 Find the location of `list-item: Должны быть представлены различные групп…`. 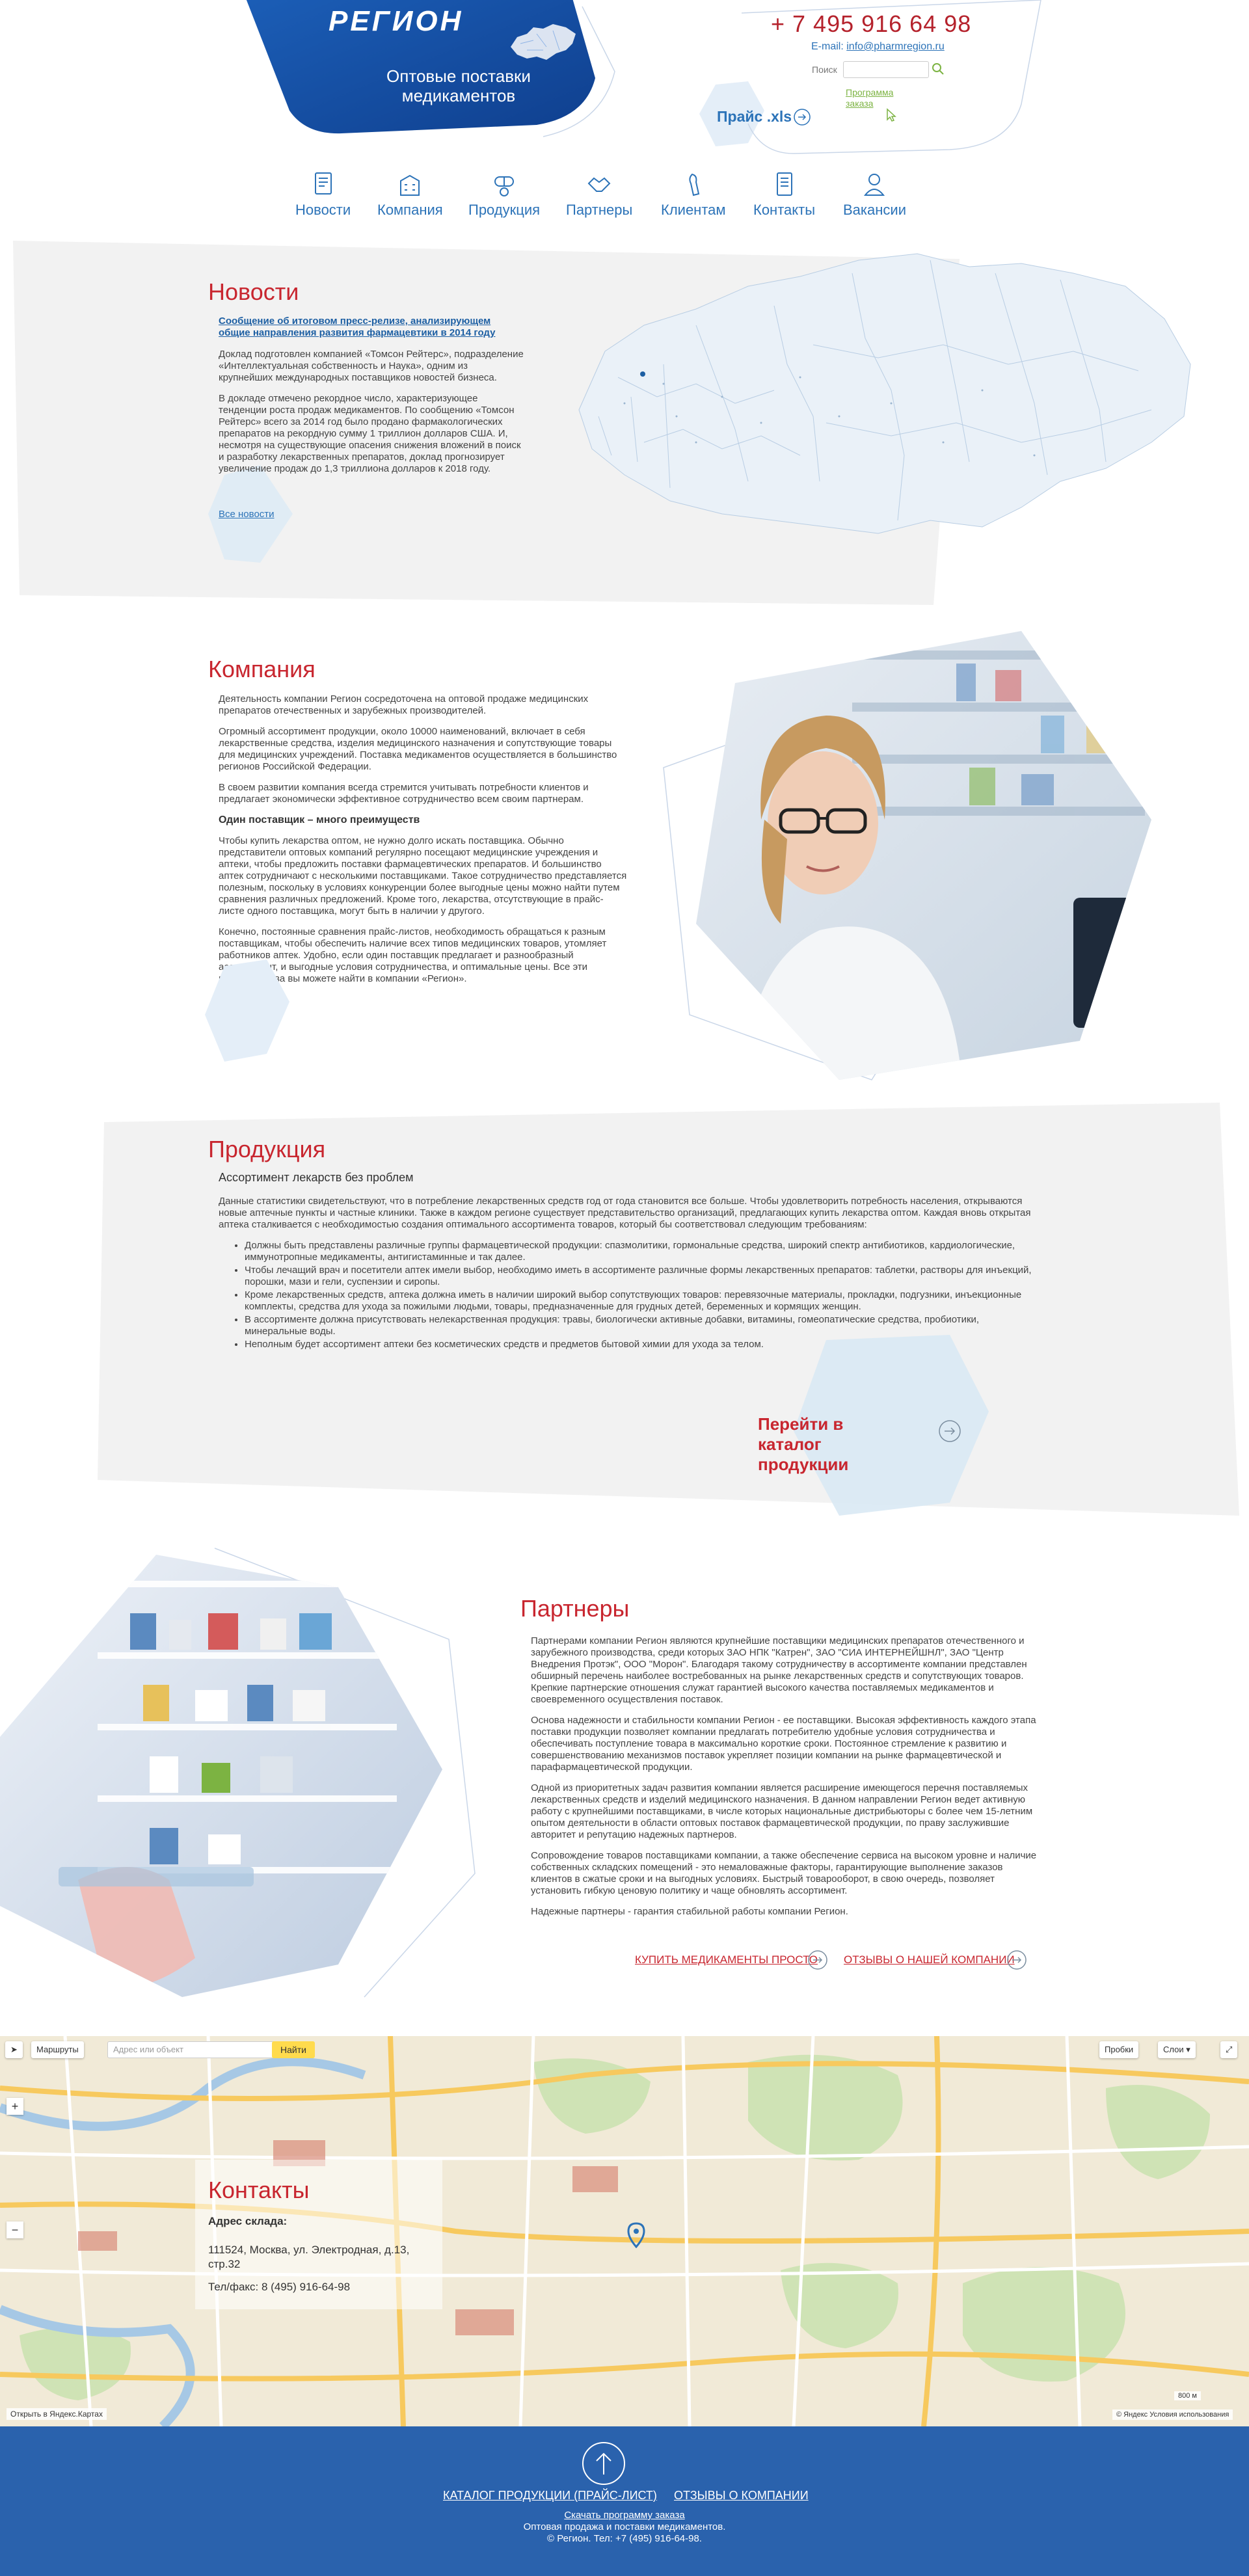

list-item: Должны быть представлены различные групп… is located at coordinates (638, 1251).